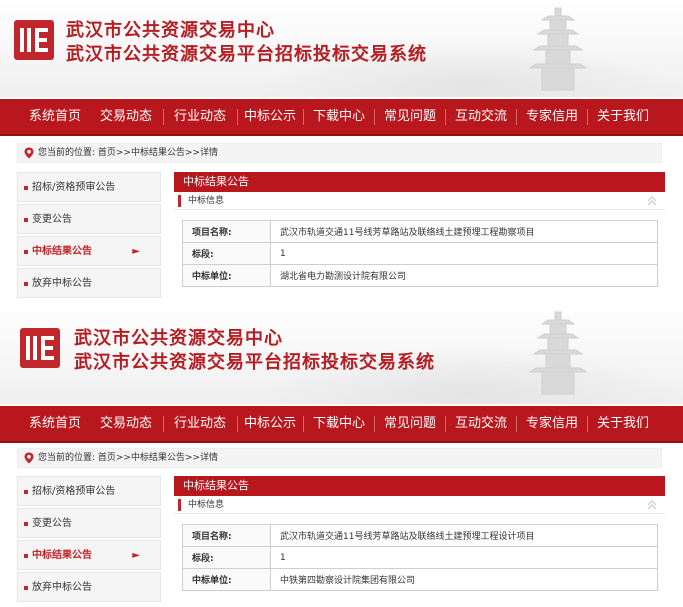  Describe the element at coordinates (464, 275) in the screenshot. I see `field-value: 湖北省电力勘测设计院有限公司` at that location.